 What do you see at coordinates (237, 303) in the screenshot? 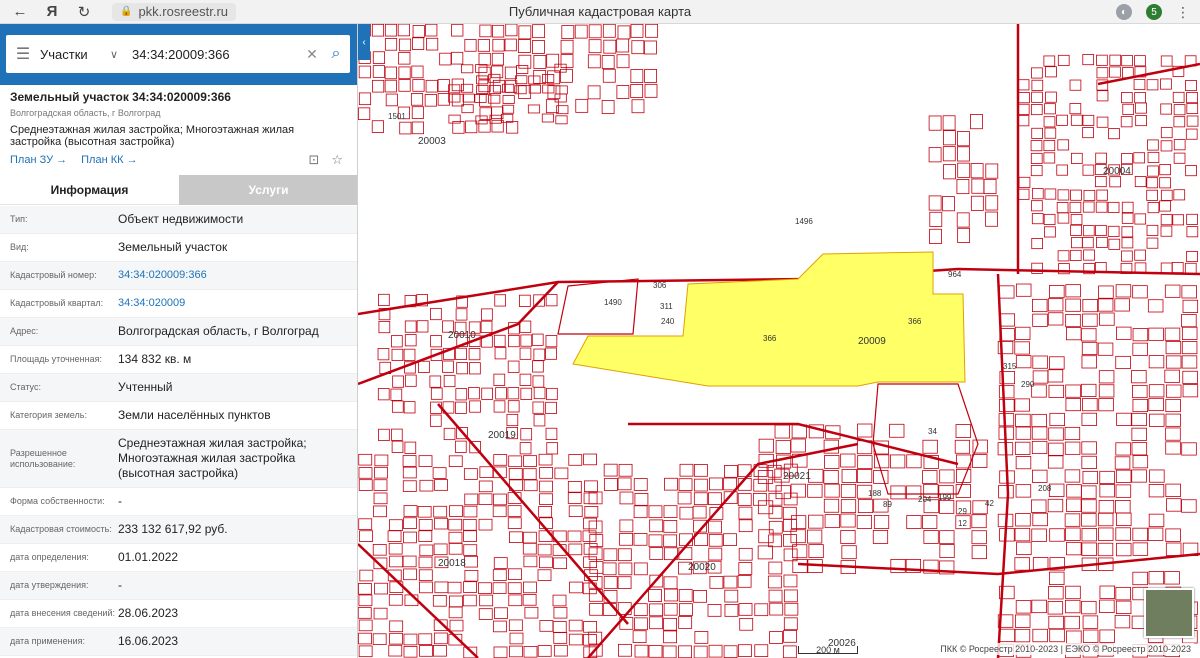
I see `attribute-link: 34:34:020009` at bounding box center [237, 303].